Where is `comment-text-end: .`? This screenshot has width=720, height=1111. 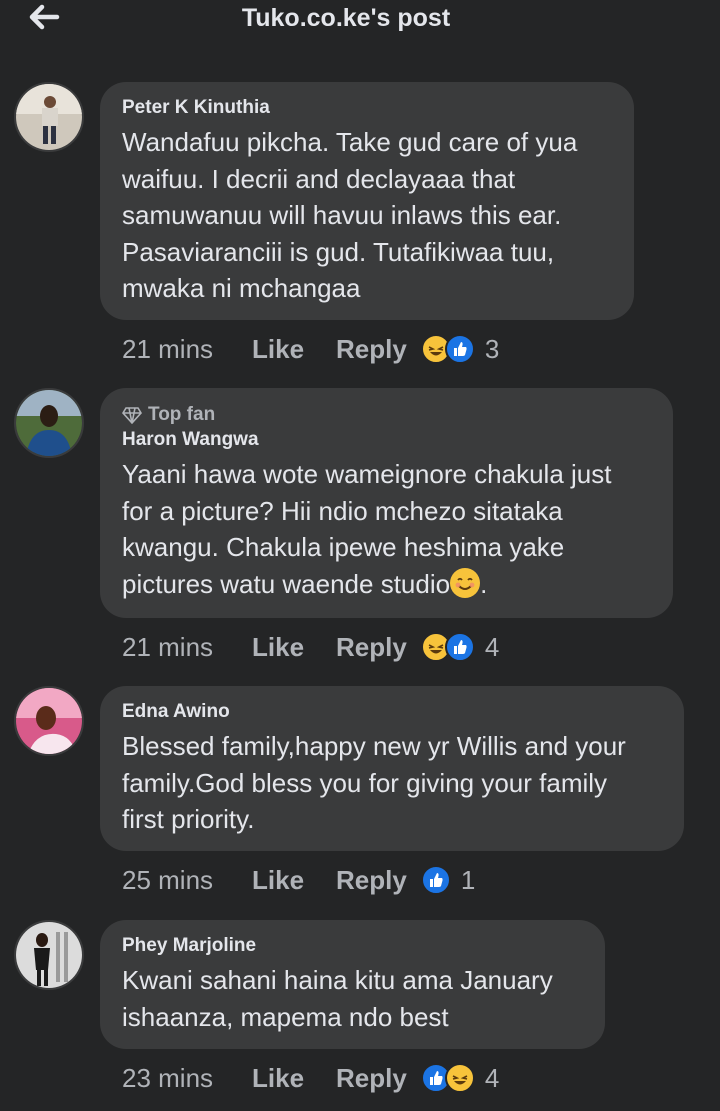 comment-text-end: . is located at coordinates (484, 583).